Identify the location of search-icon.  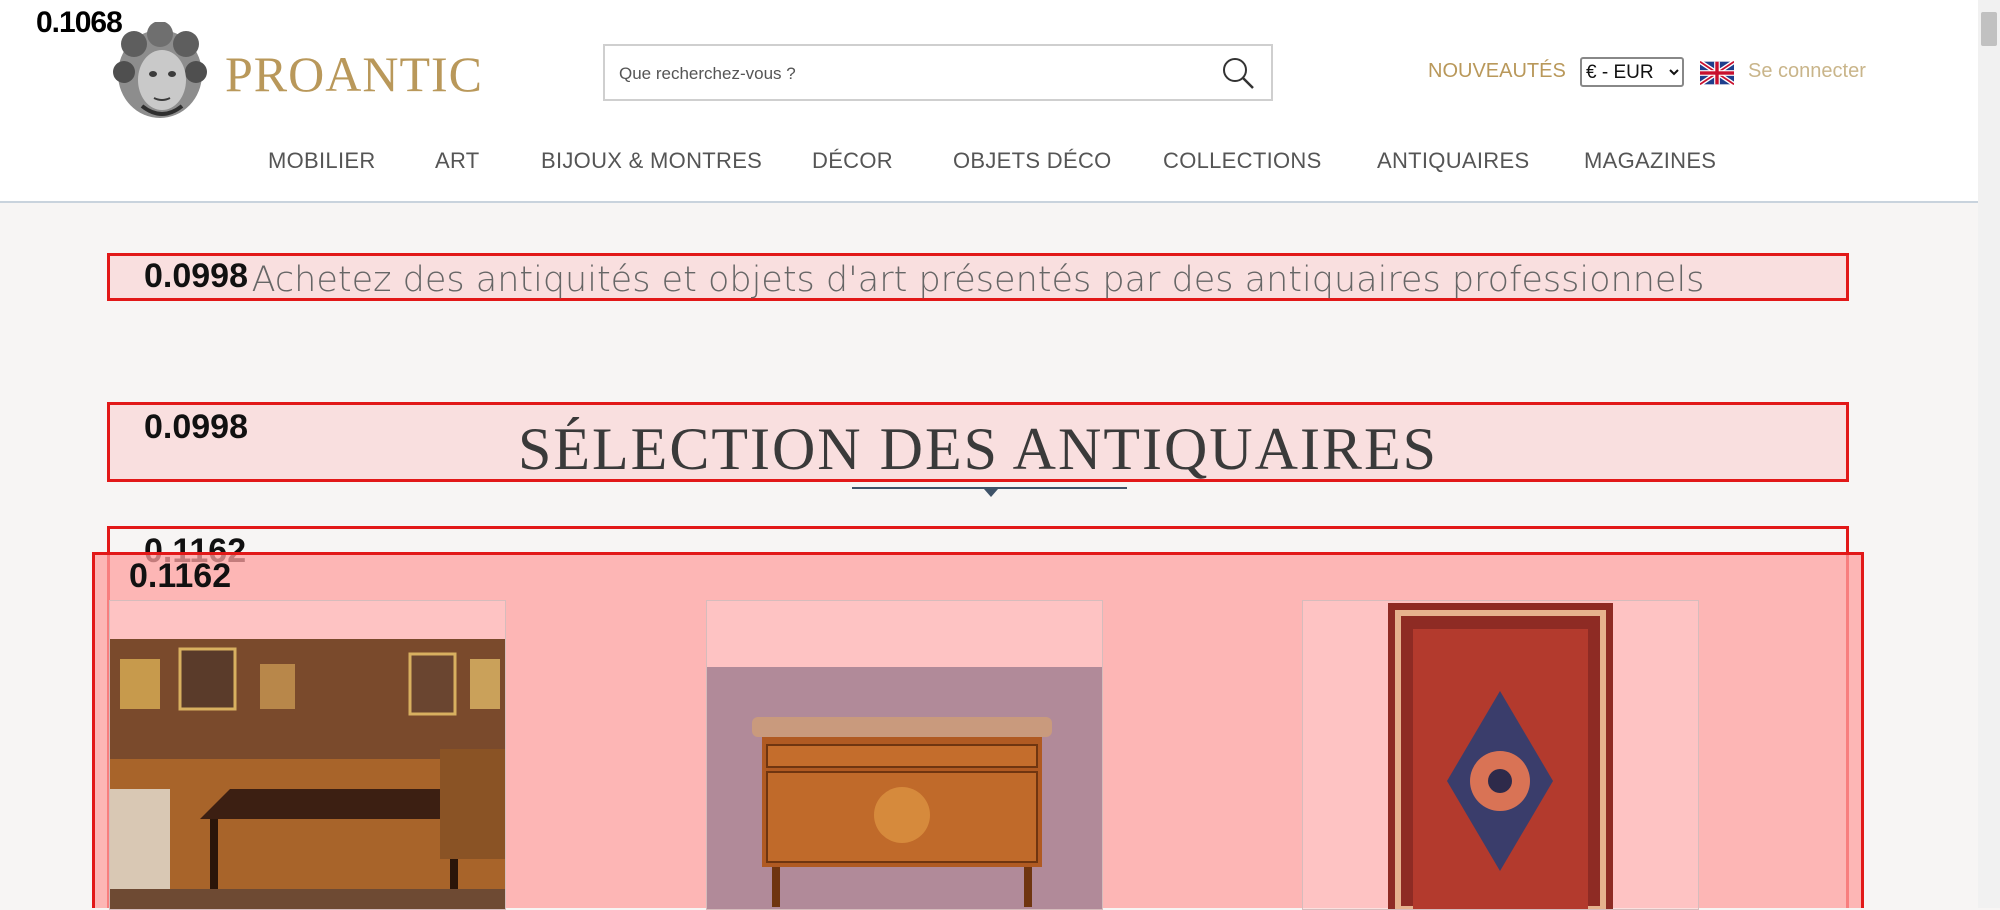
(1238, 73).